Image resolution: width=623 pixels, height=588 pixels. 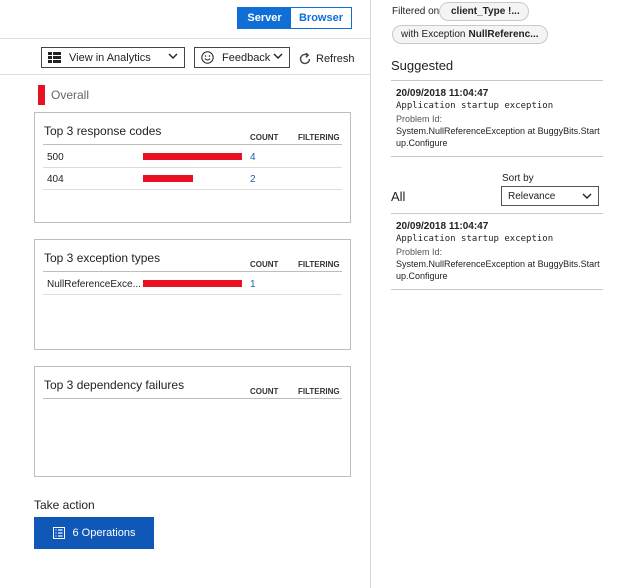 I want to click on pane-divider, so click(x=370, y=294).